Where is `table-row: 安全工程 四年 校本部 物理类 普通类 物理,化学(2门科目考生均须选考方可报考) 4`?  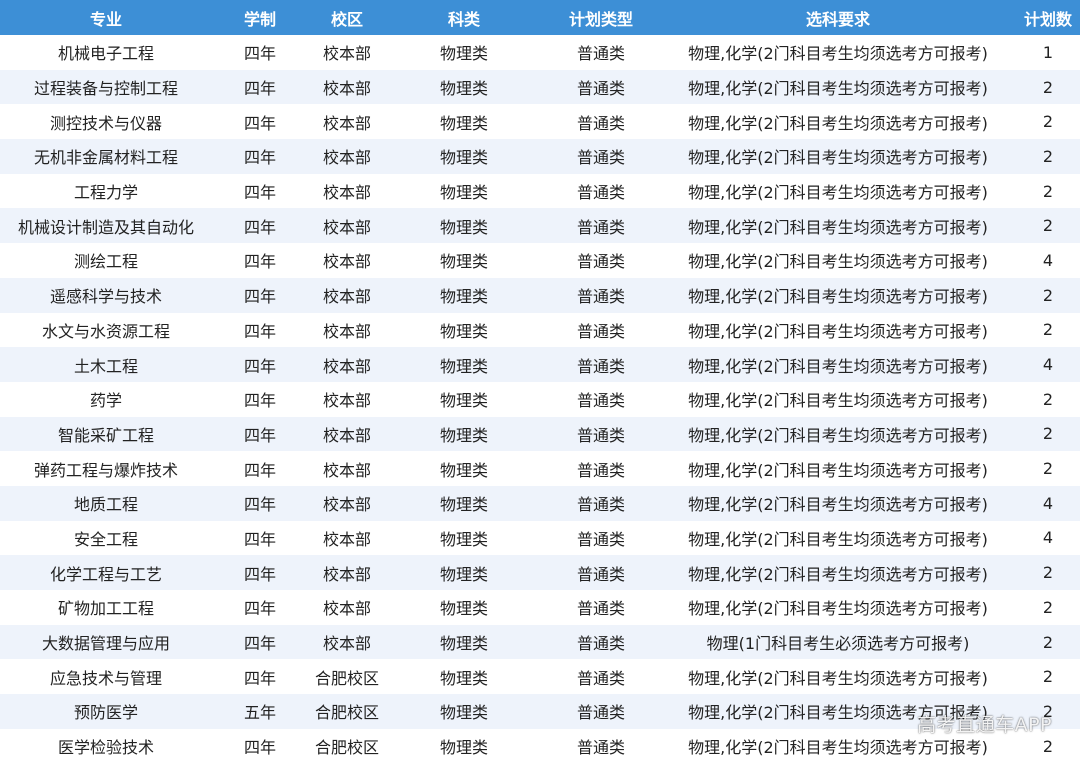 table-row: 安全工程 四年 校本部 物理类 普通类 物理,化学(2门科目考生均须选考方可报考) 4 is located at coordinates (540, 538).